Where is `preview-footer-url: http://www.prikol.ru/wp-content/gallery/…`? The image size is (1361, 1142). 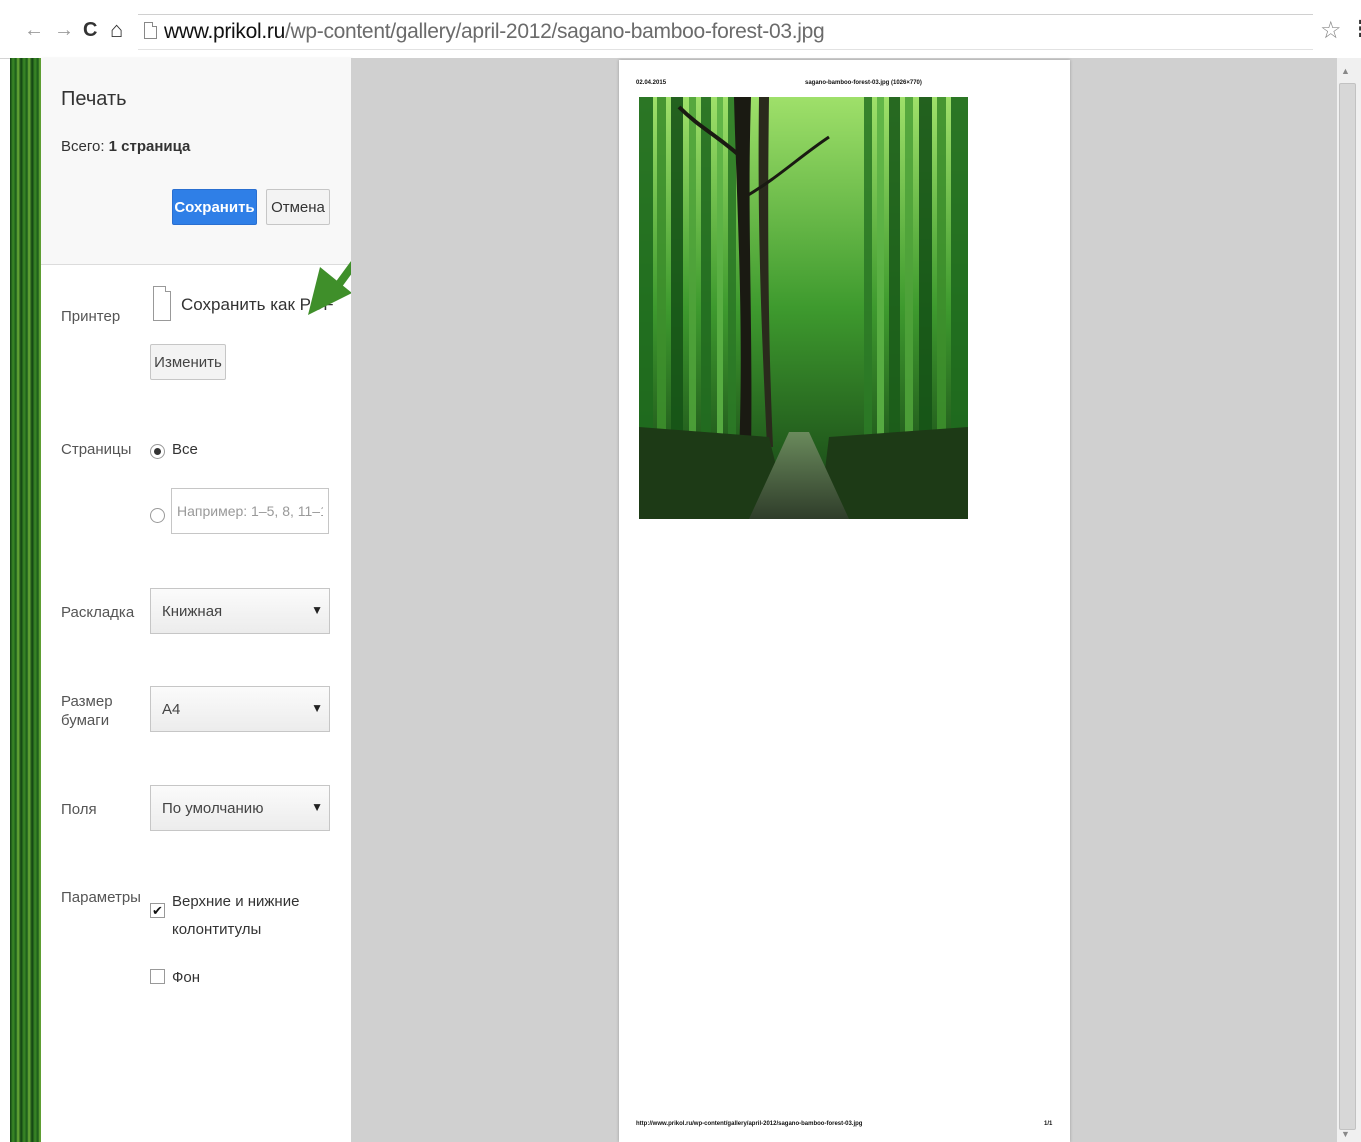 preview-footer-url: http://www.prikol.ru/wp-content/gallery/… is located at coordinates (749, 1124).